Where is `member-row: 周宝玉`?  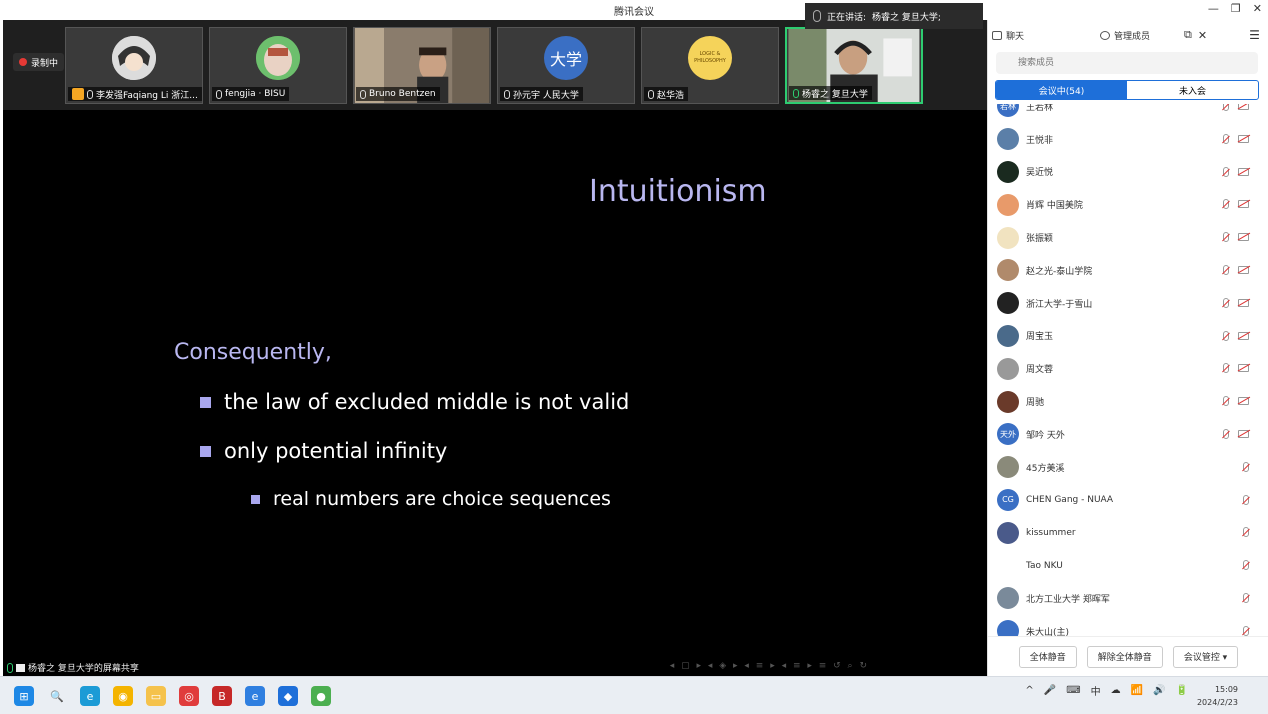 member-row: 周宝玉 is located at coordinates (1128, 336).